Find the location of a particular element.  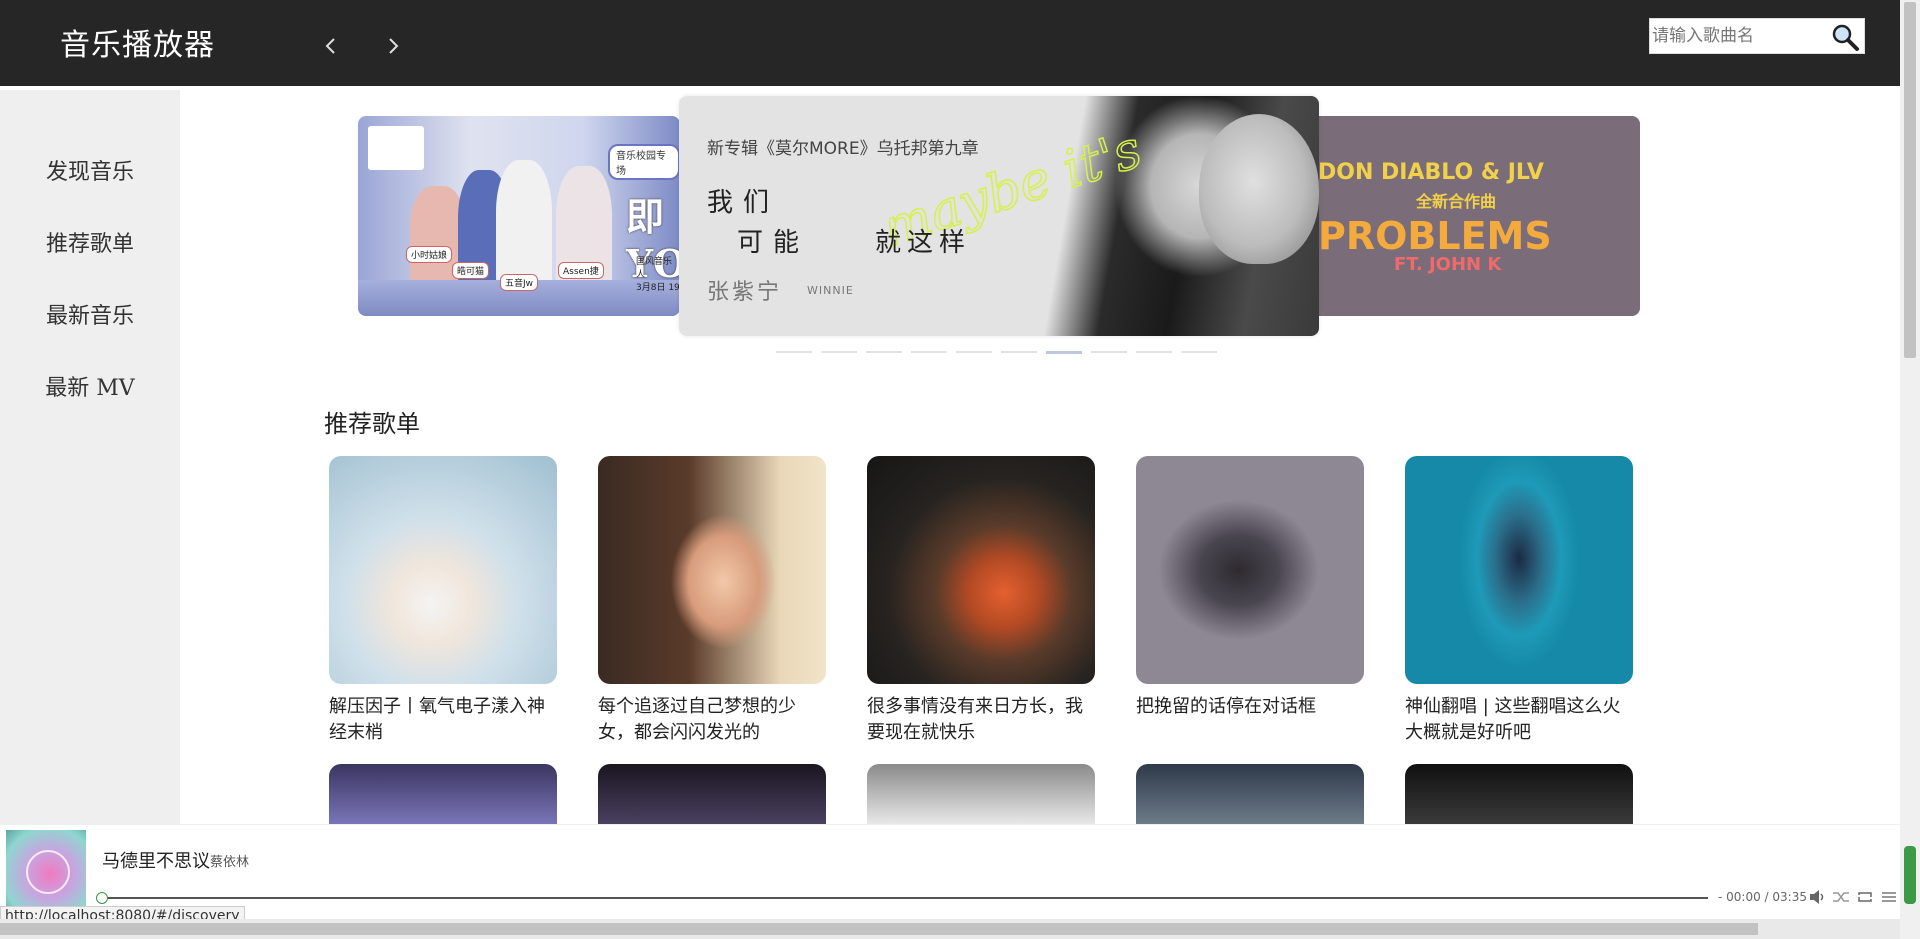

chevron-left-icon is located at coordinates (330, 46).